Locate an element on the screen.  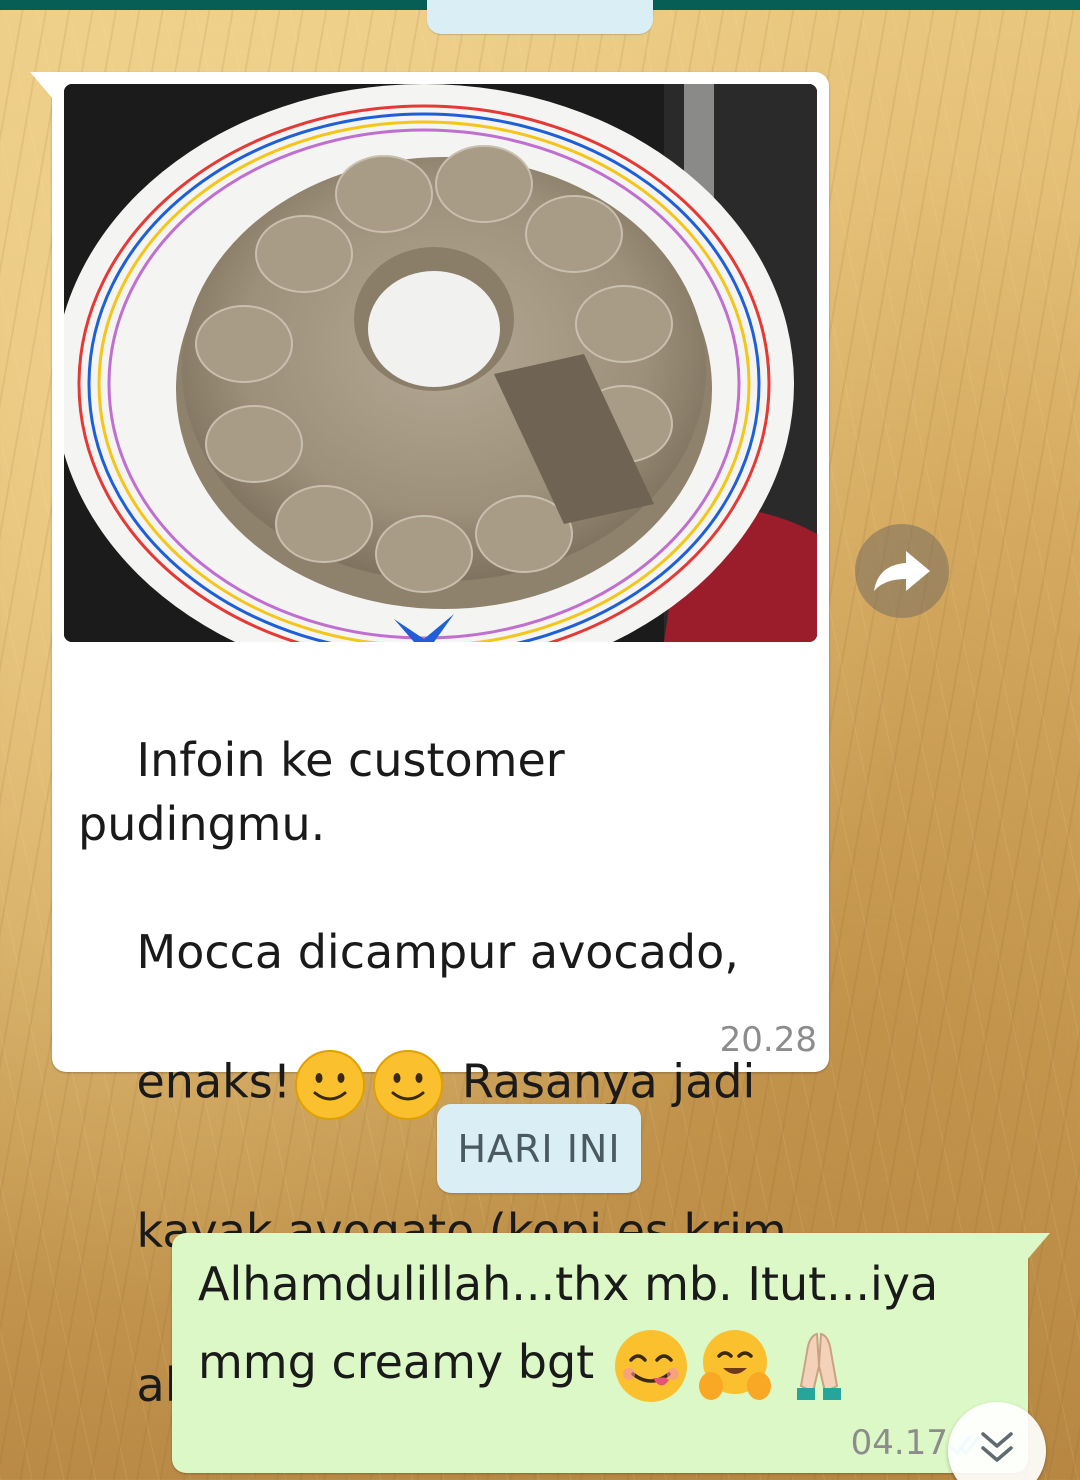
message-line: Mocca dicampur avocado, is located at coordinates (437, 952).